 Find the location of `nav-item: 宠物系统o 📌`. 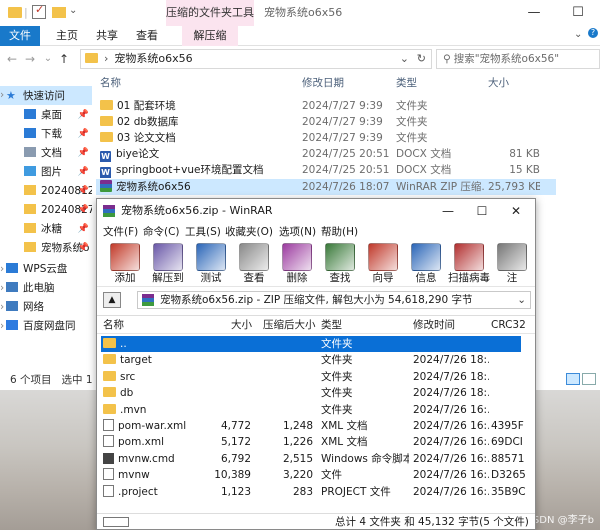

nav-item: 宠物系统o 📌 is located at coordinates (46, 248).